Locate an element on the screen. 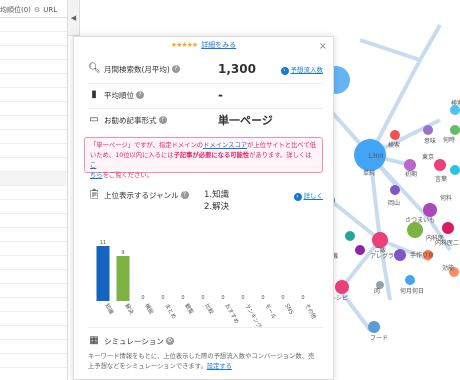  bar-category-label: 観覧 is located at coordinates (189, 309).